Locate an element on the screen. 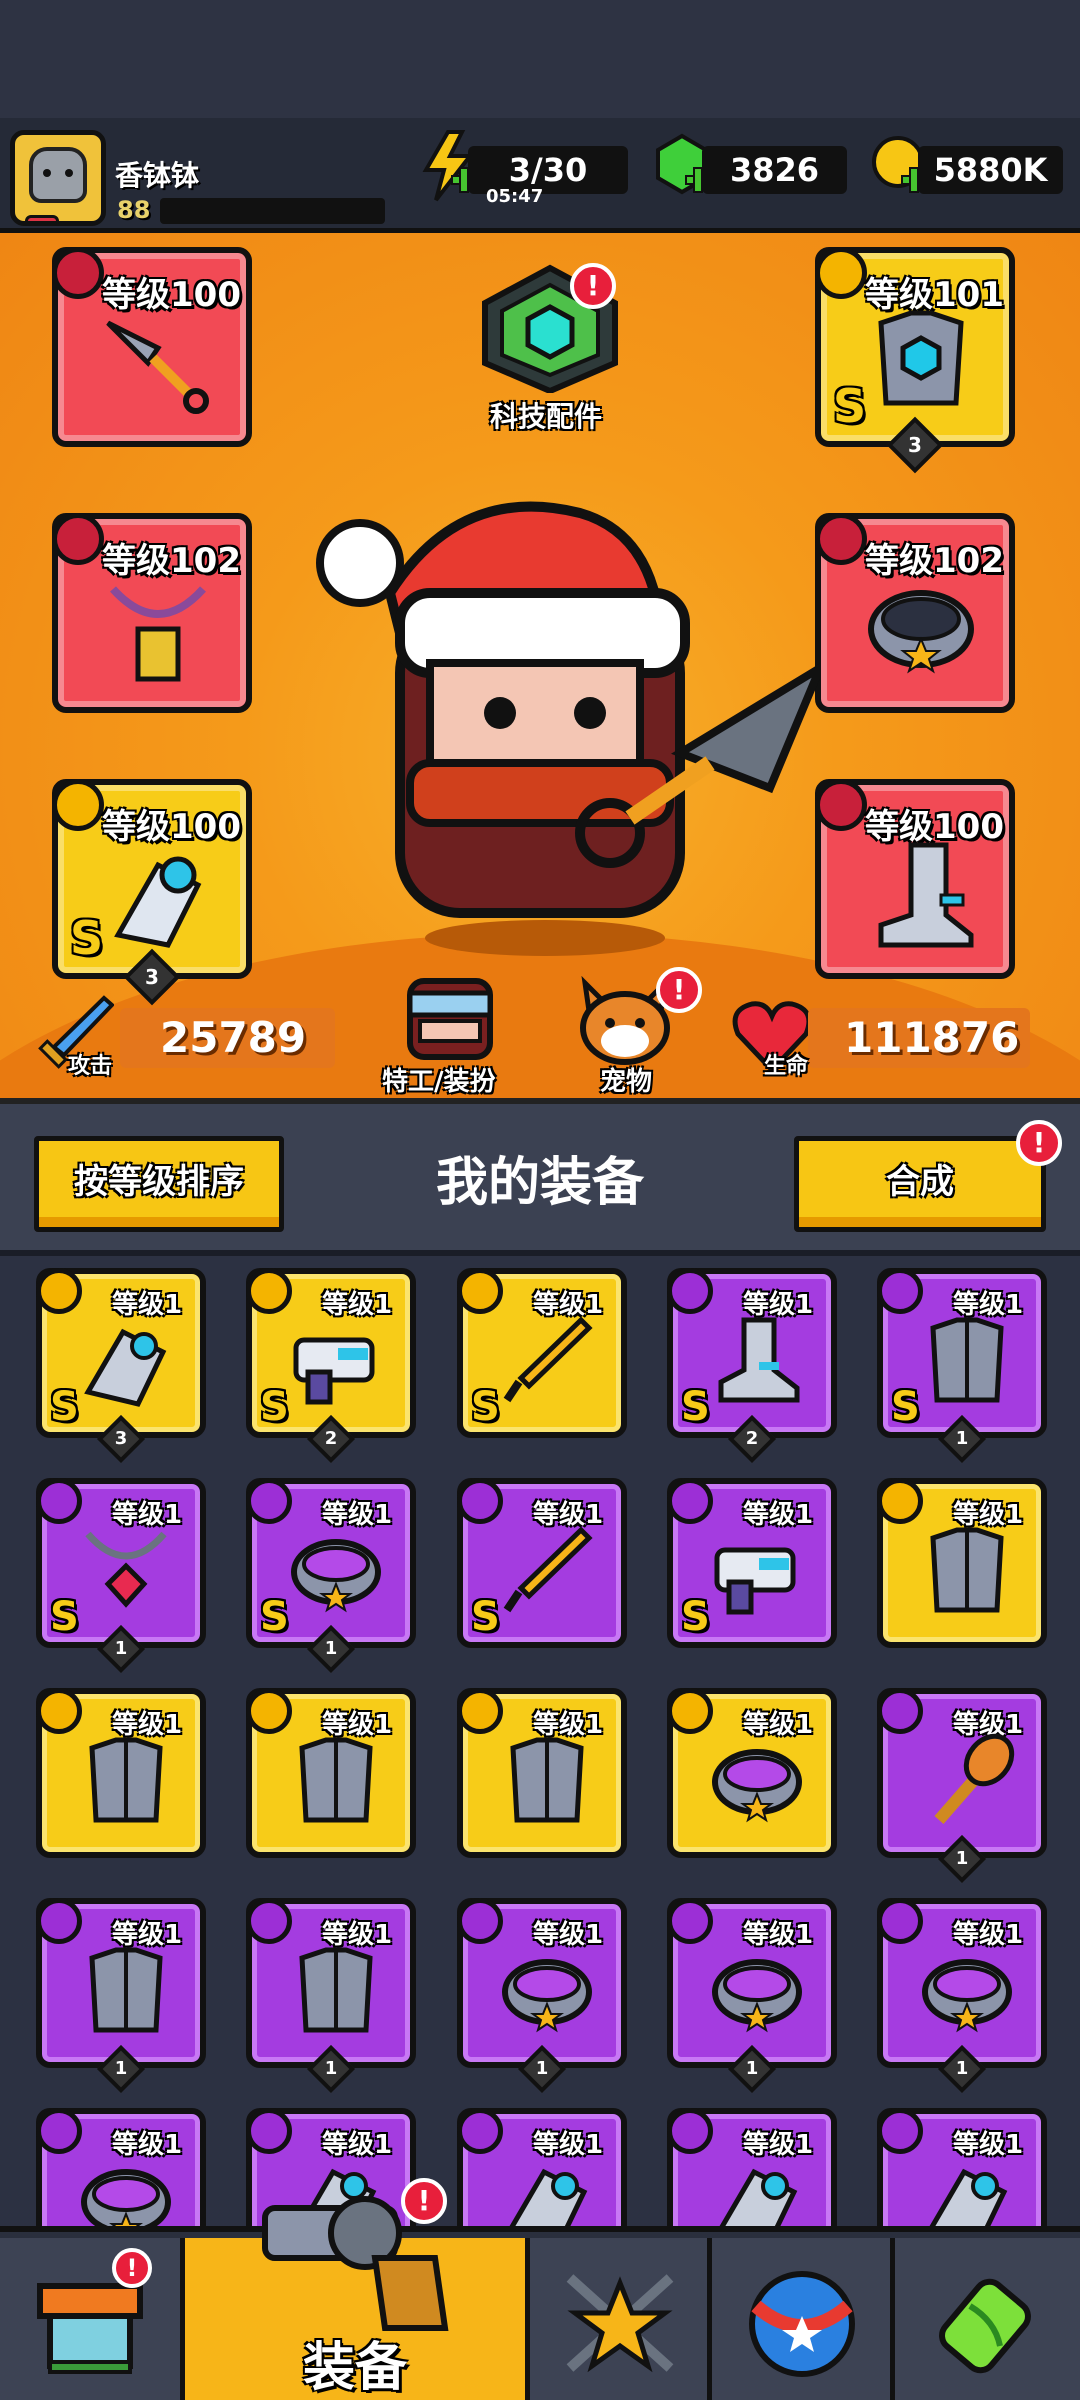 Image resolution: width=1080 pixels, height=2400 pixels. tab-equipment-label: 装备 is located at coordinates (354, 2368).